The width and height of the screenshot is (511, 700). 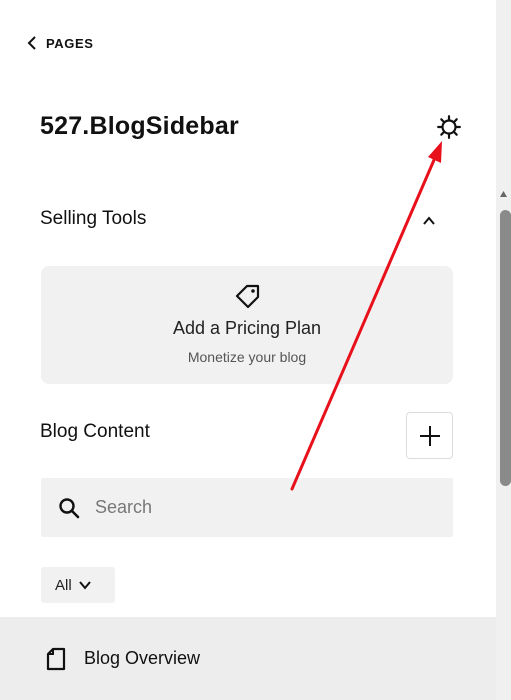 I want to click on gear-icon, so click(x=449, y=127).